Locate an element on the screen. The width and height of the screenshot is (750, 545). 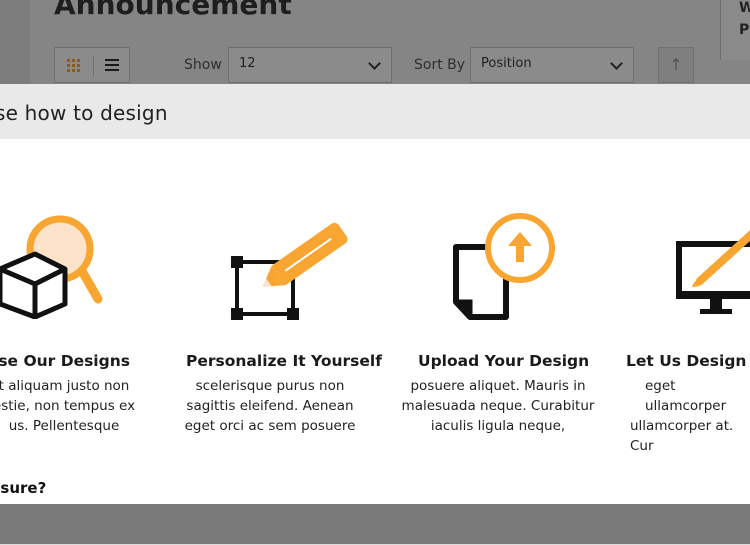
not-sure-heading: t sure? is located at coordinates (23, 488).